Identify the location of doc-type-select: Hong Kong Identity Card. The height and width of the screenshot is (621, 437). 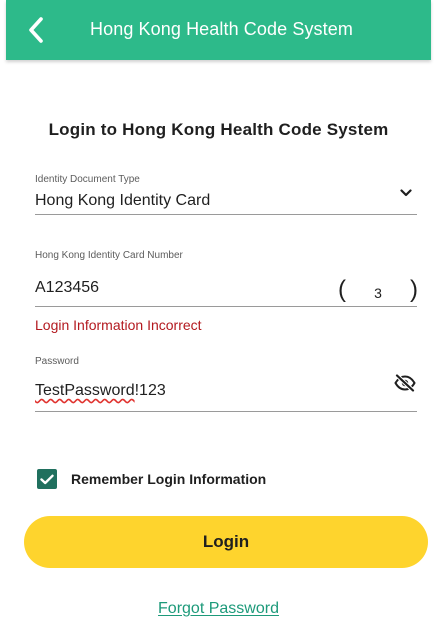
(122, 201).